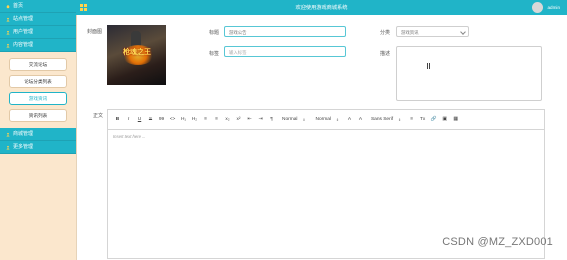 Image resolution: width=567 pixels, height=260 pixels. Describe the element at coordinates (444, 120) in the screenshot. I see `image-icon: ▣` at that location.